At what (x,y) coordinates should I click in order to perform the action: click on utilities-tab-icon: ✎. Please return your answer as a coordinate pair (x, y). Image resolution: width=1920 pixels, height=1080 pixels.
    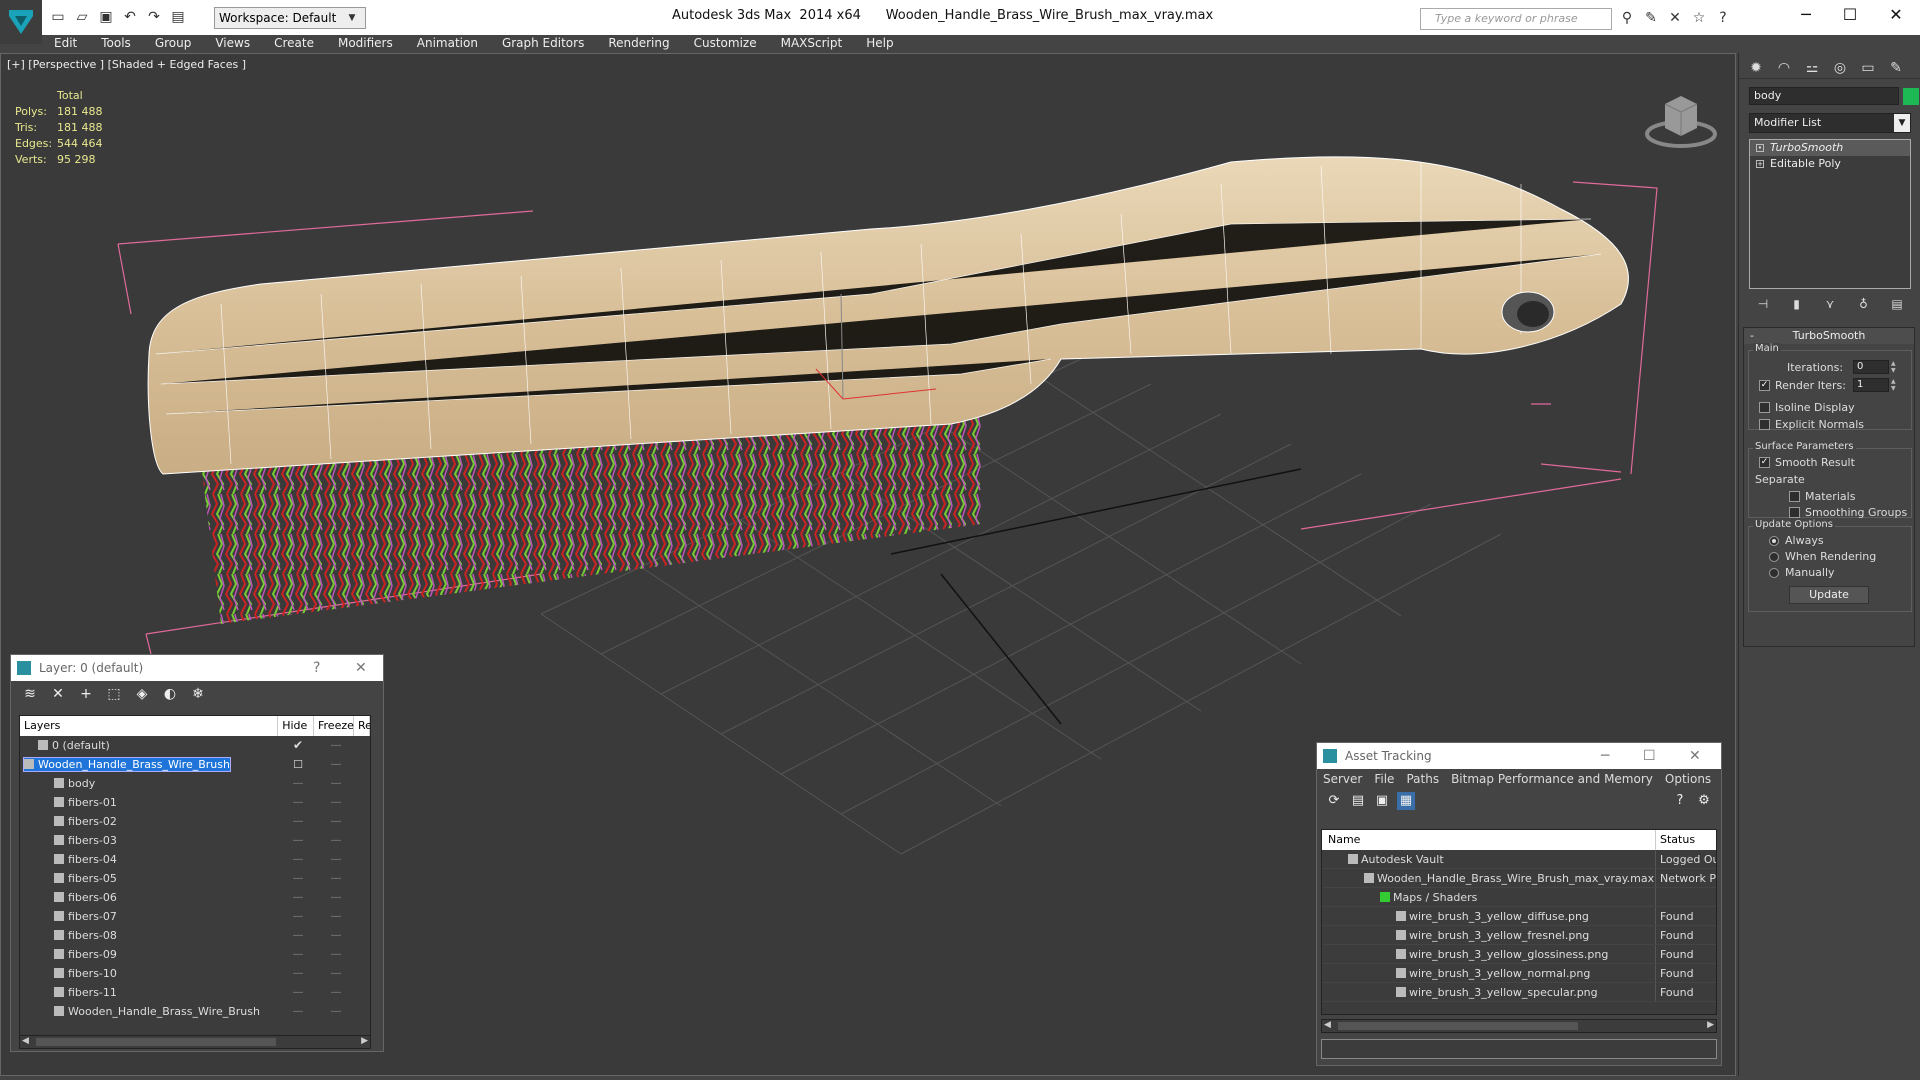
    Looking at the image, I should click on (1896, 68).